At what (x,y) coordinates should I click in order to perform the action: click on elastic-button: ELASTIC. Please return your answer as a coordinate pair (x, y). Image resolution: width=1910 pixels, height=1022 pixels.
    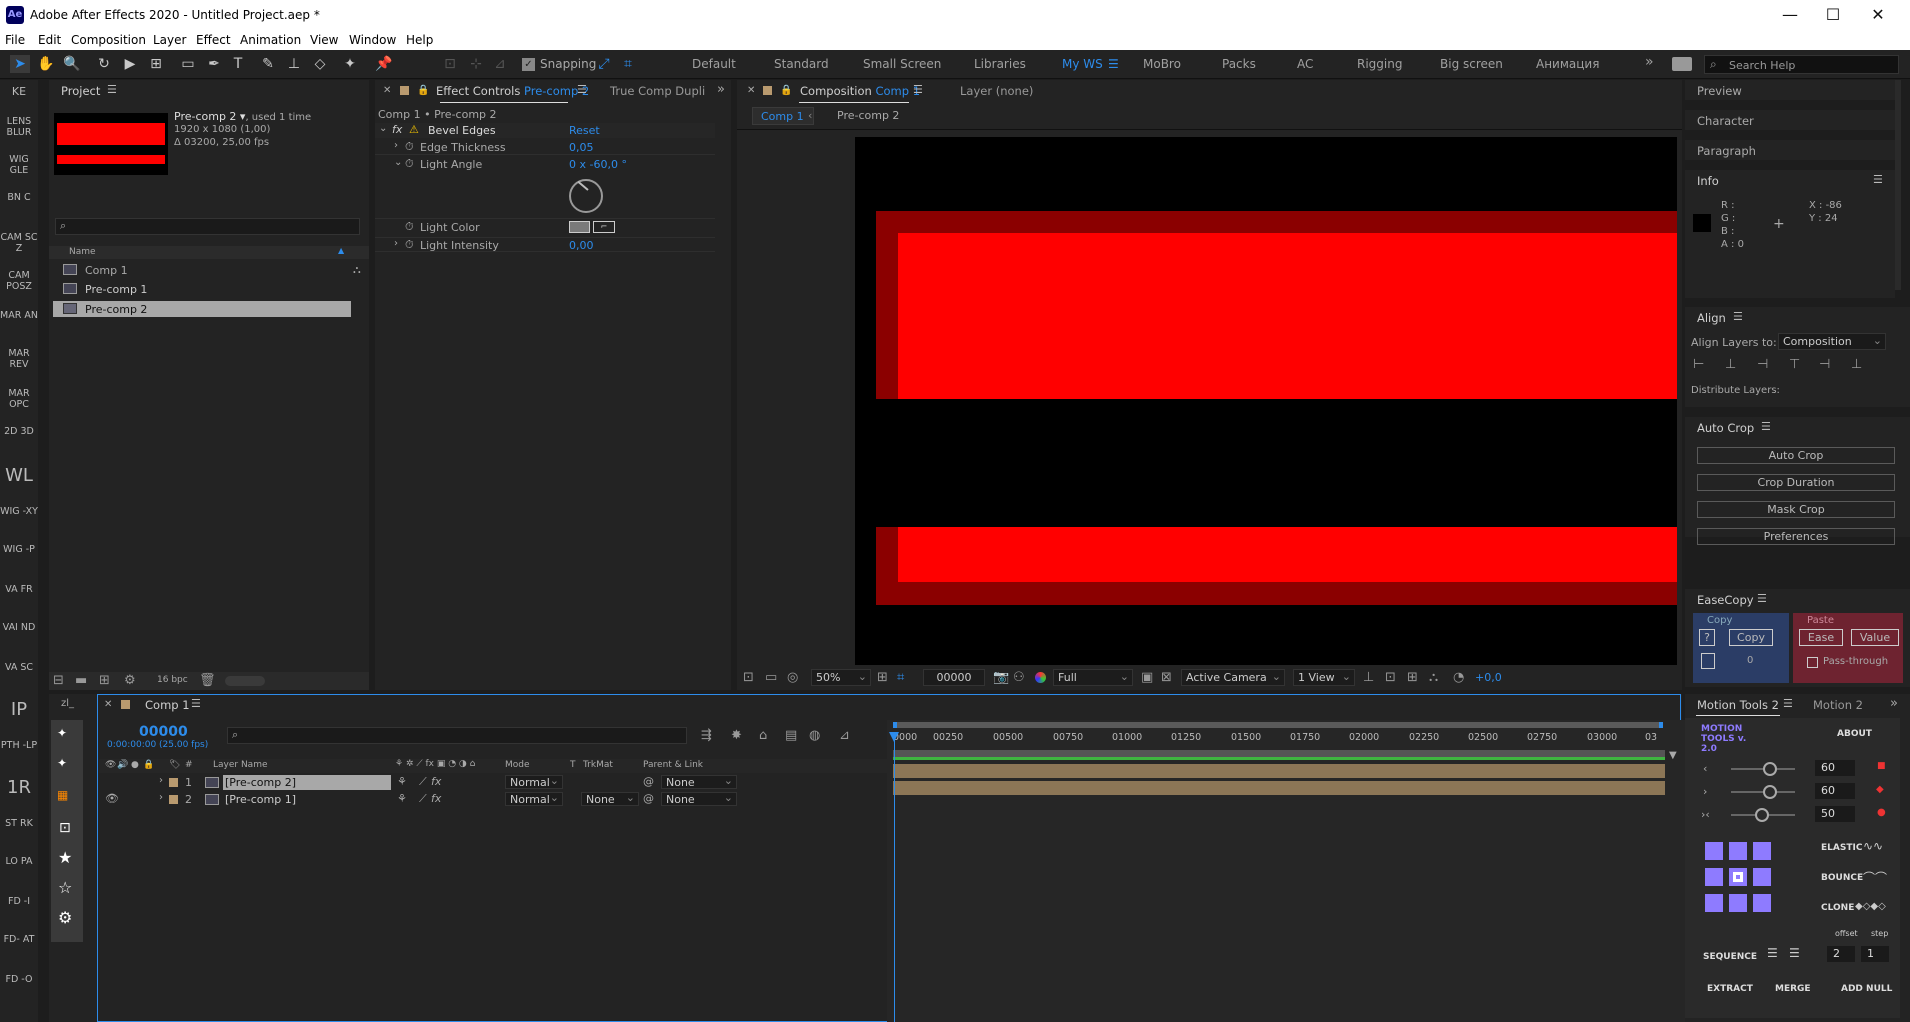
    Looking at the image, I should click on (1841, 848).